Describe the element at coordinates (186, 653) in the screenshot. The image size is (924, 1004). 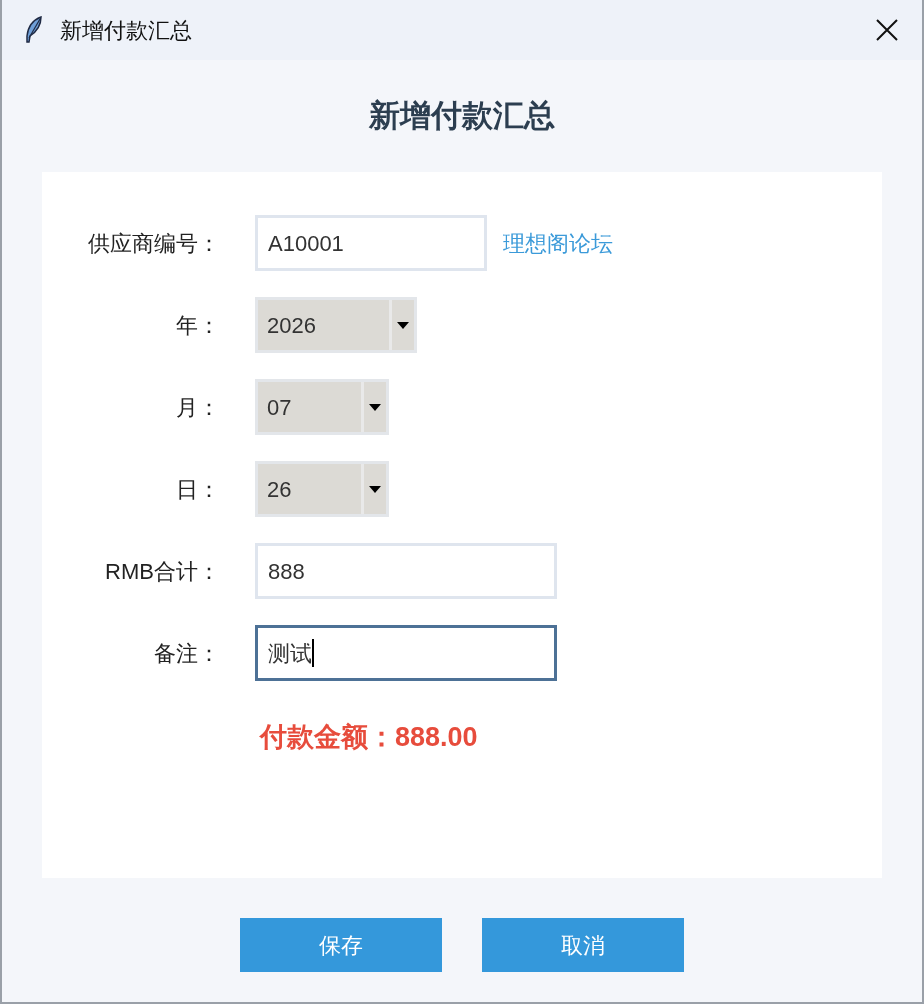
I see `field-label: 备注：` at that location.